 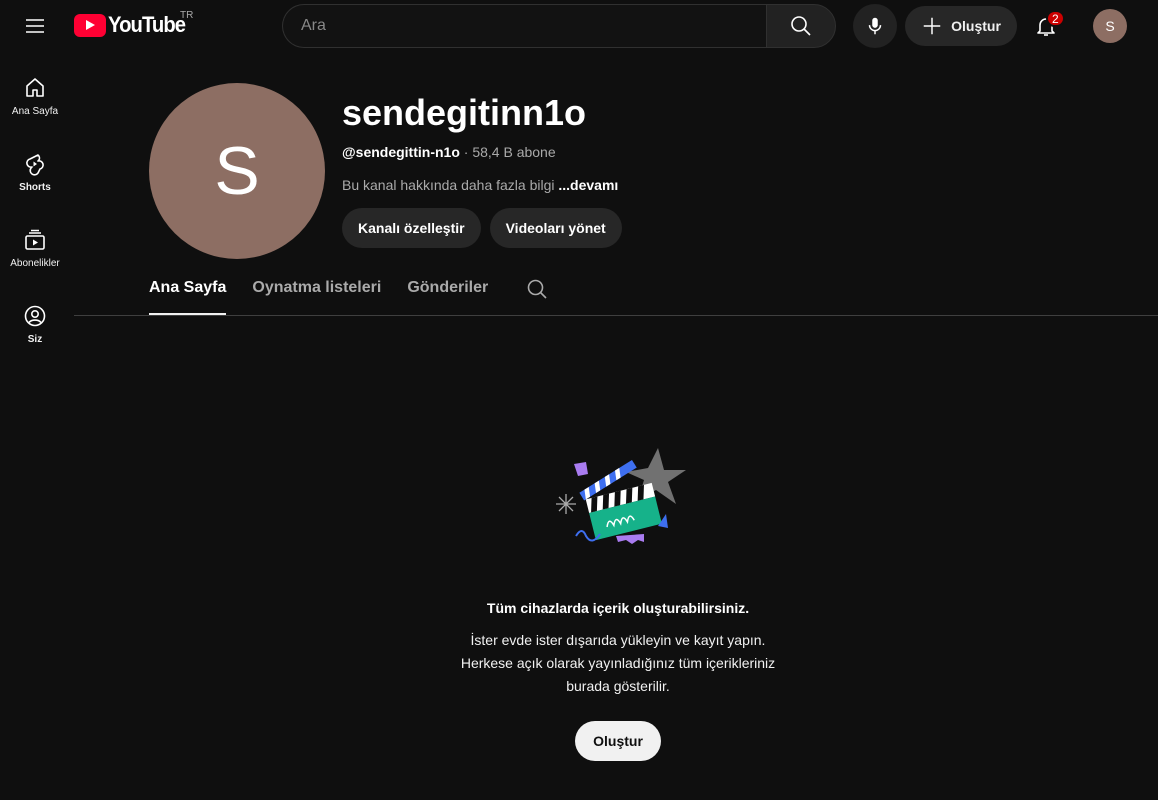 I want to click on channel-avatar: S, so click(x=237, y=171).